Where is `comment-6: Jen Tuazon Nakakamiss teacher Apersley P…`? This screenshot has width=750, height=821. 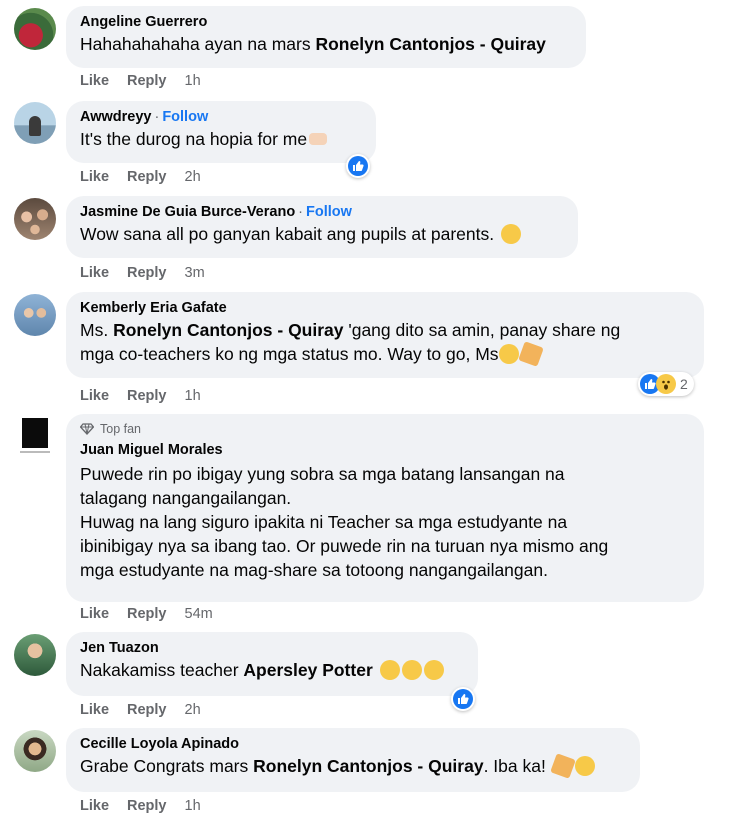
comment-6: Jen Tuazon Nakakamiss teacher Apersley P… is located at coordinates (375, 678).